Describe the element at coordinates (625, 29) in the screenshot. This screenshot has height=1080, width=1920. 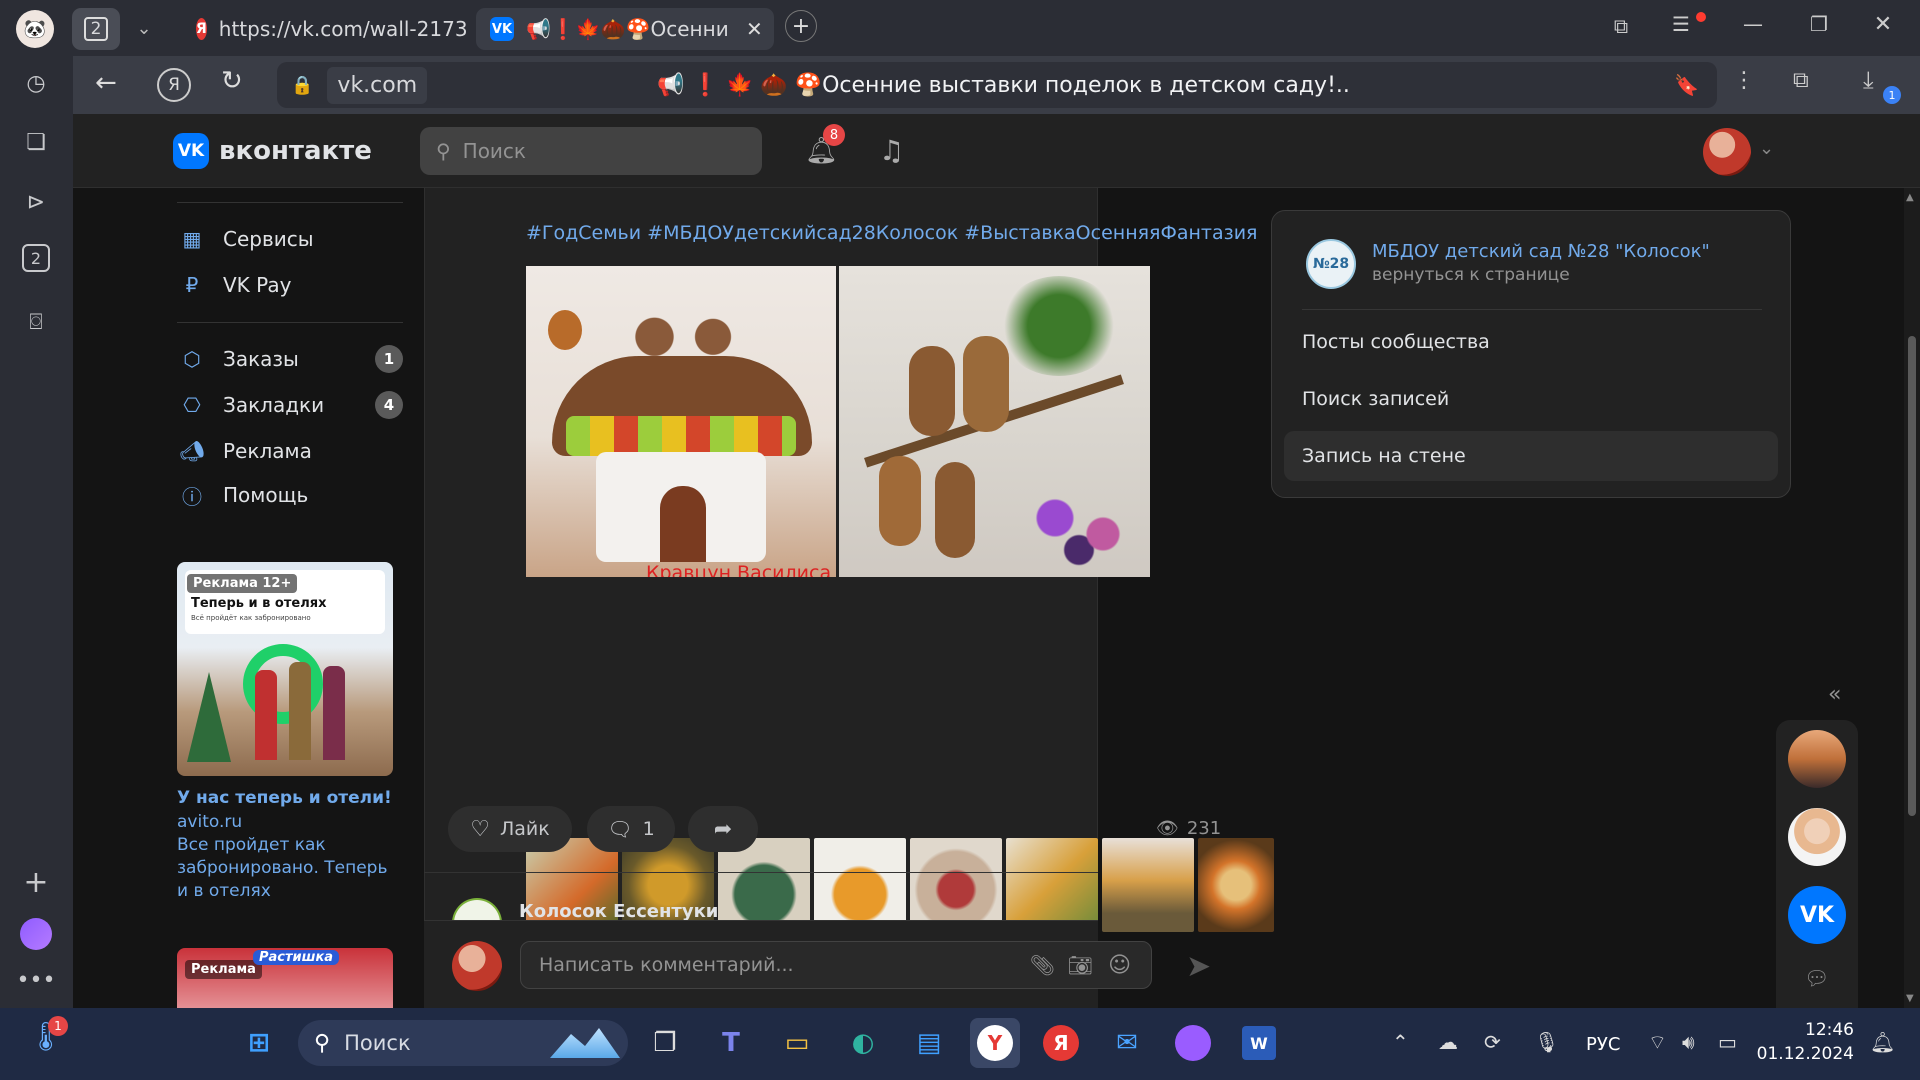
I see `tab-active-post: VK 📢❗🍁🌰🍄Осенни ✕` at that location.